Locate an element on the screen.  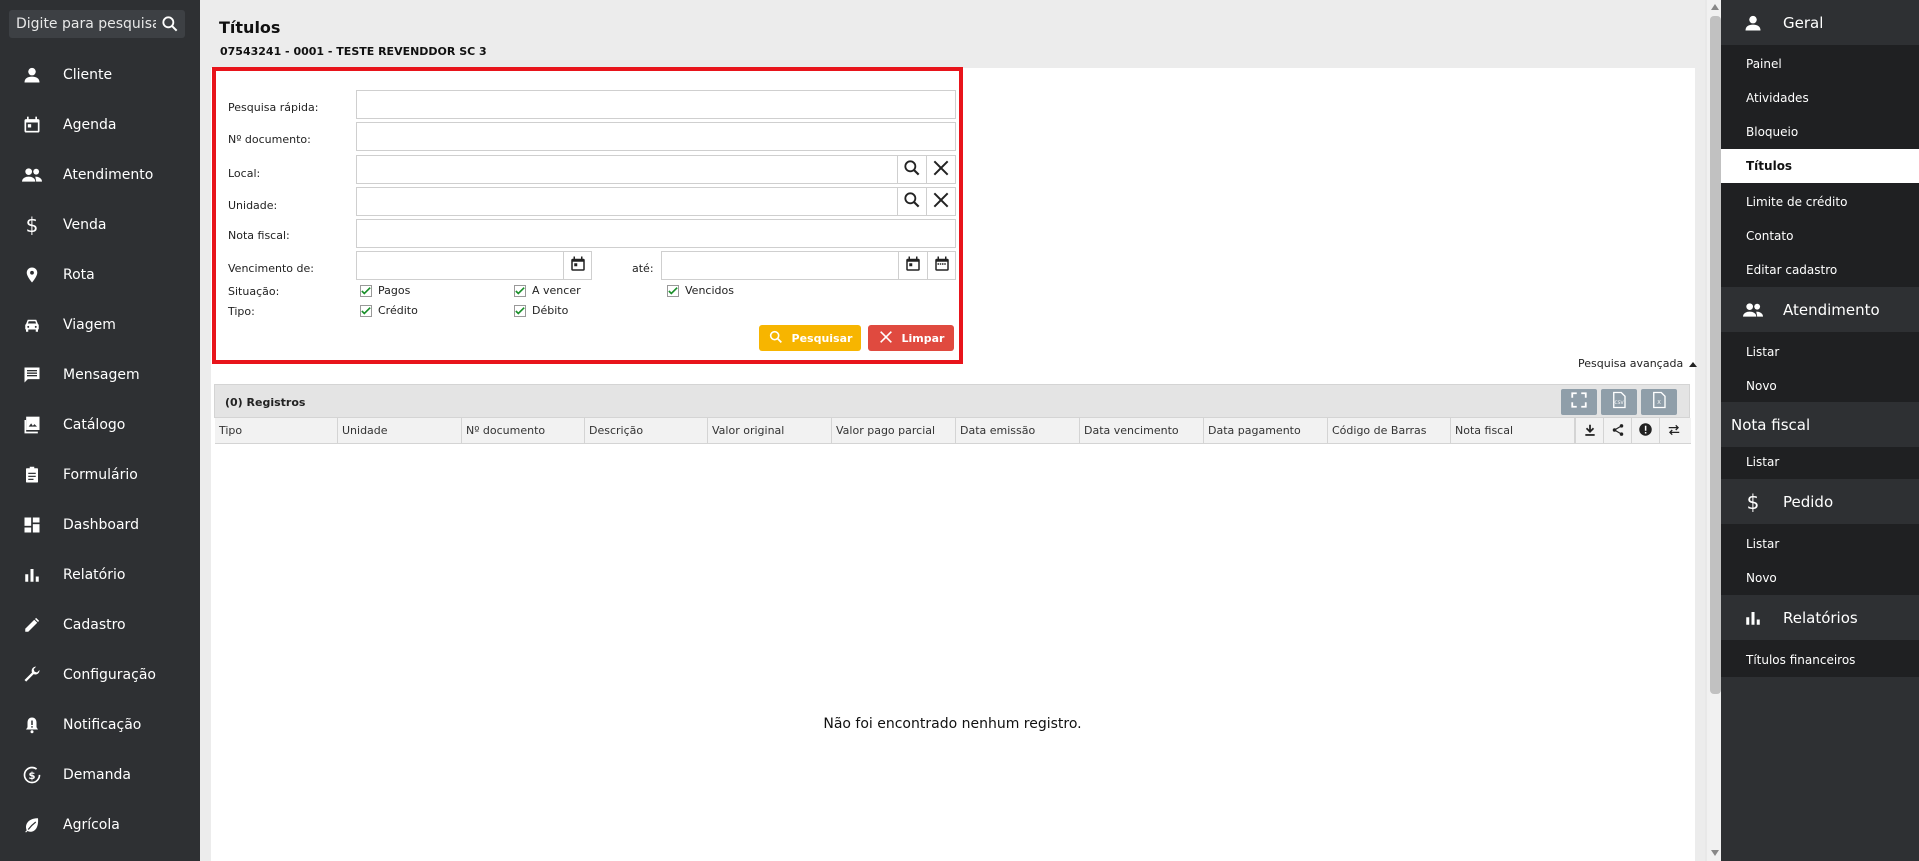
dashboard-icon is located at coordinates (32, 525).